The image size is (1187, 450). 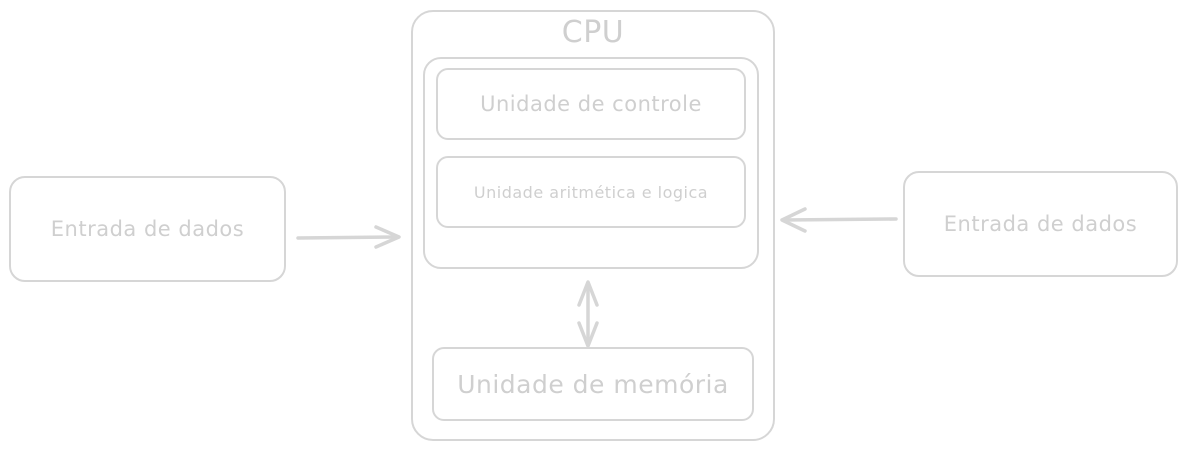 What do you see at coordinates (840, 219) in the screenshot?
I see `arrow-right-to-cpu` at bounding box center [840, 219].